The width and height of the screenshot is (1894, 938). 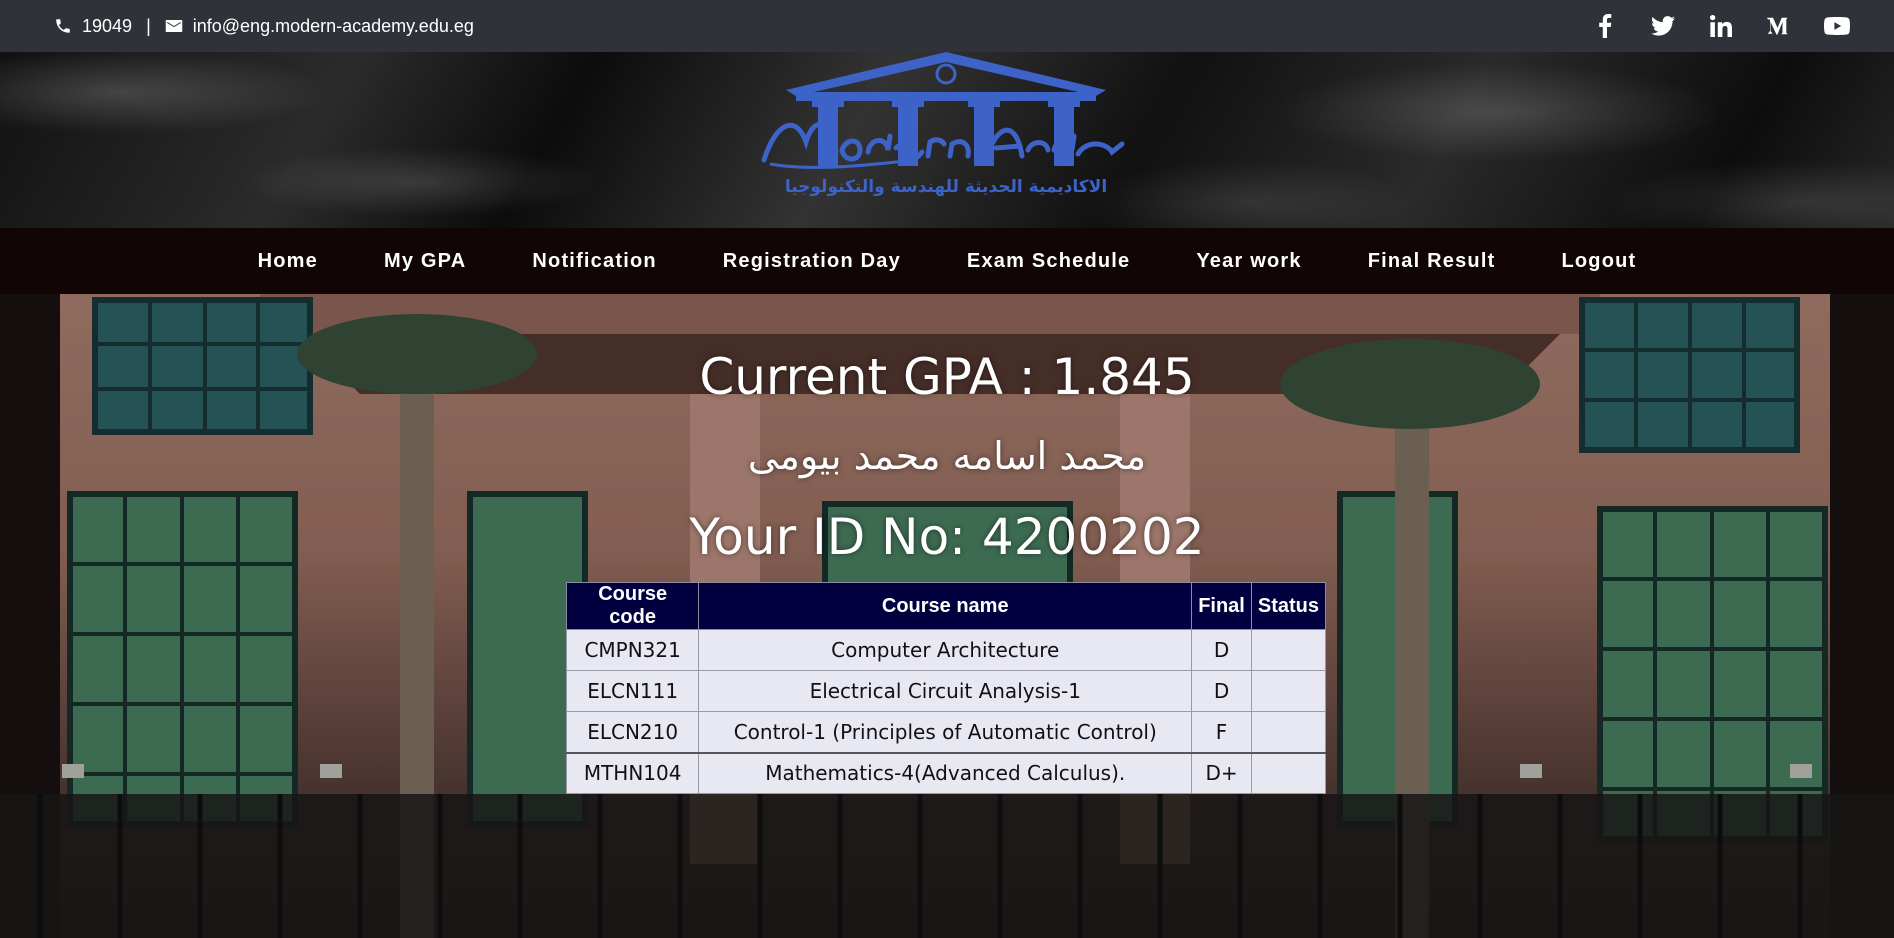 I want to click on header-final: Final, so click(x=1221, y=606).